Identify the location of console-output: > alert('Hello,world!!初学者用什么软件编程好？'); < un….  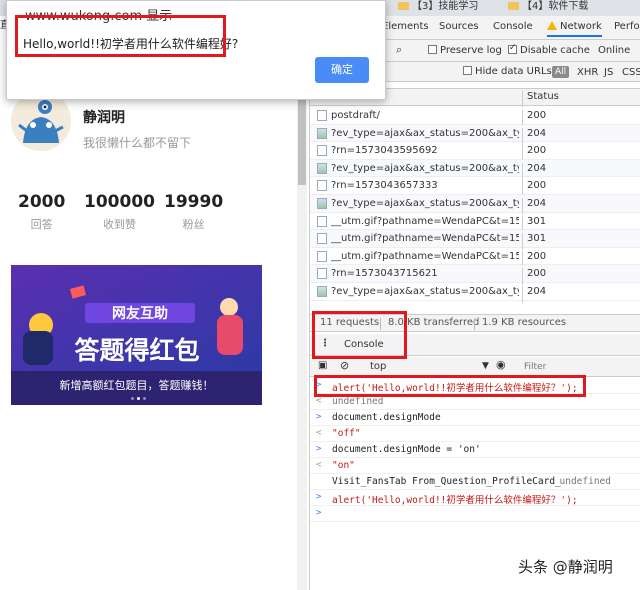
(475, 450).